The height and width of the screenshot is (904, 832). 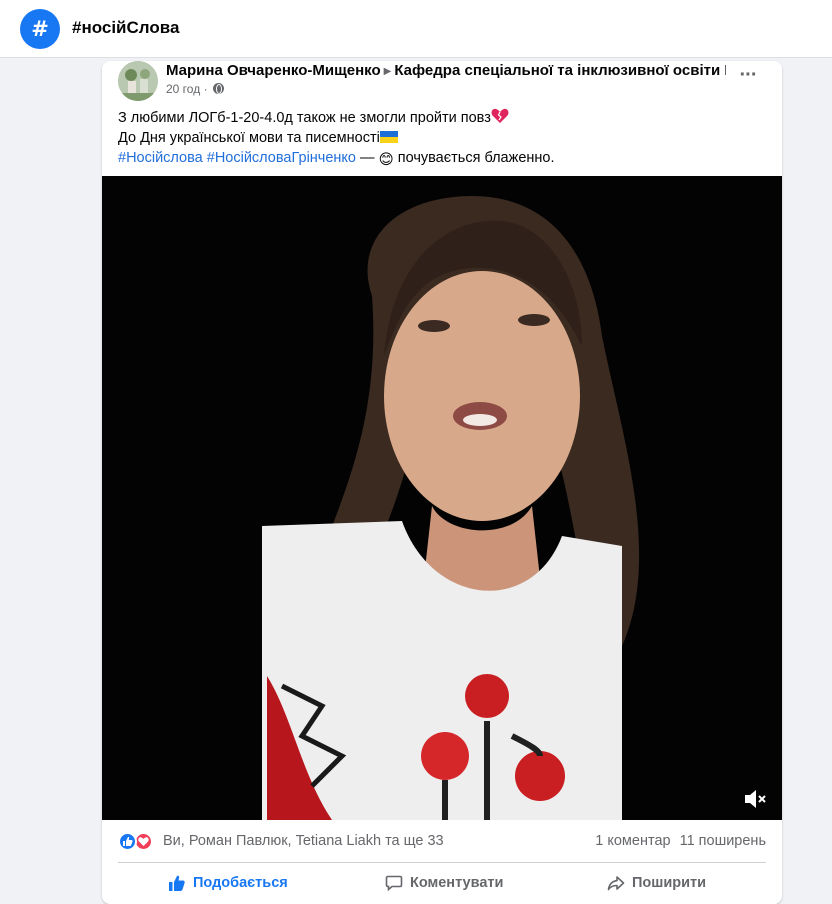 What do you see at coordinates (127, 841) in the screenshot?
I see `like-reaction-icon` at bounding box center [127, 841].